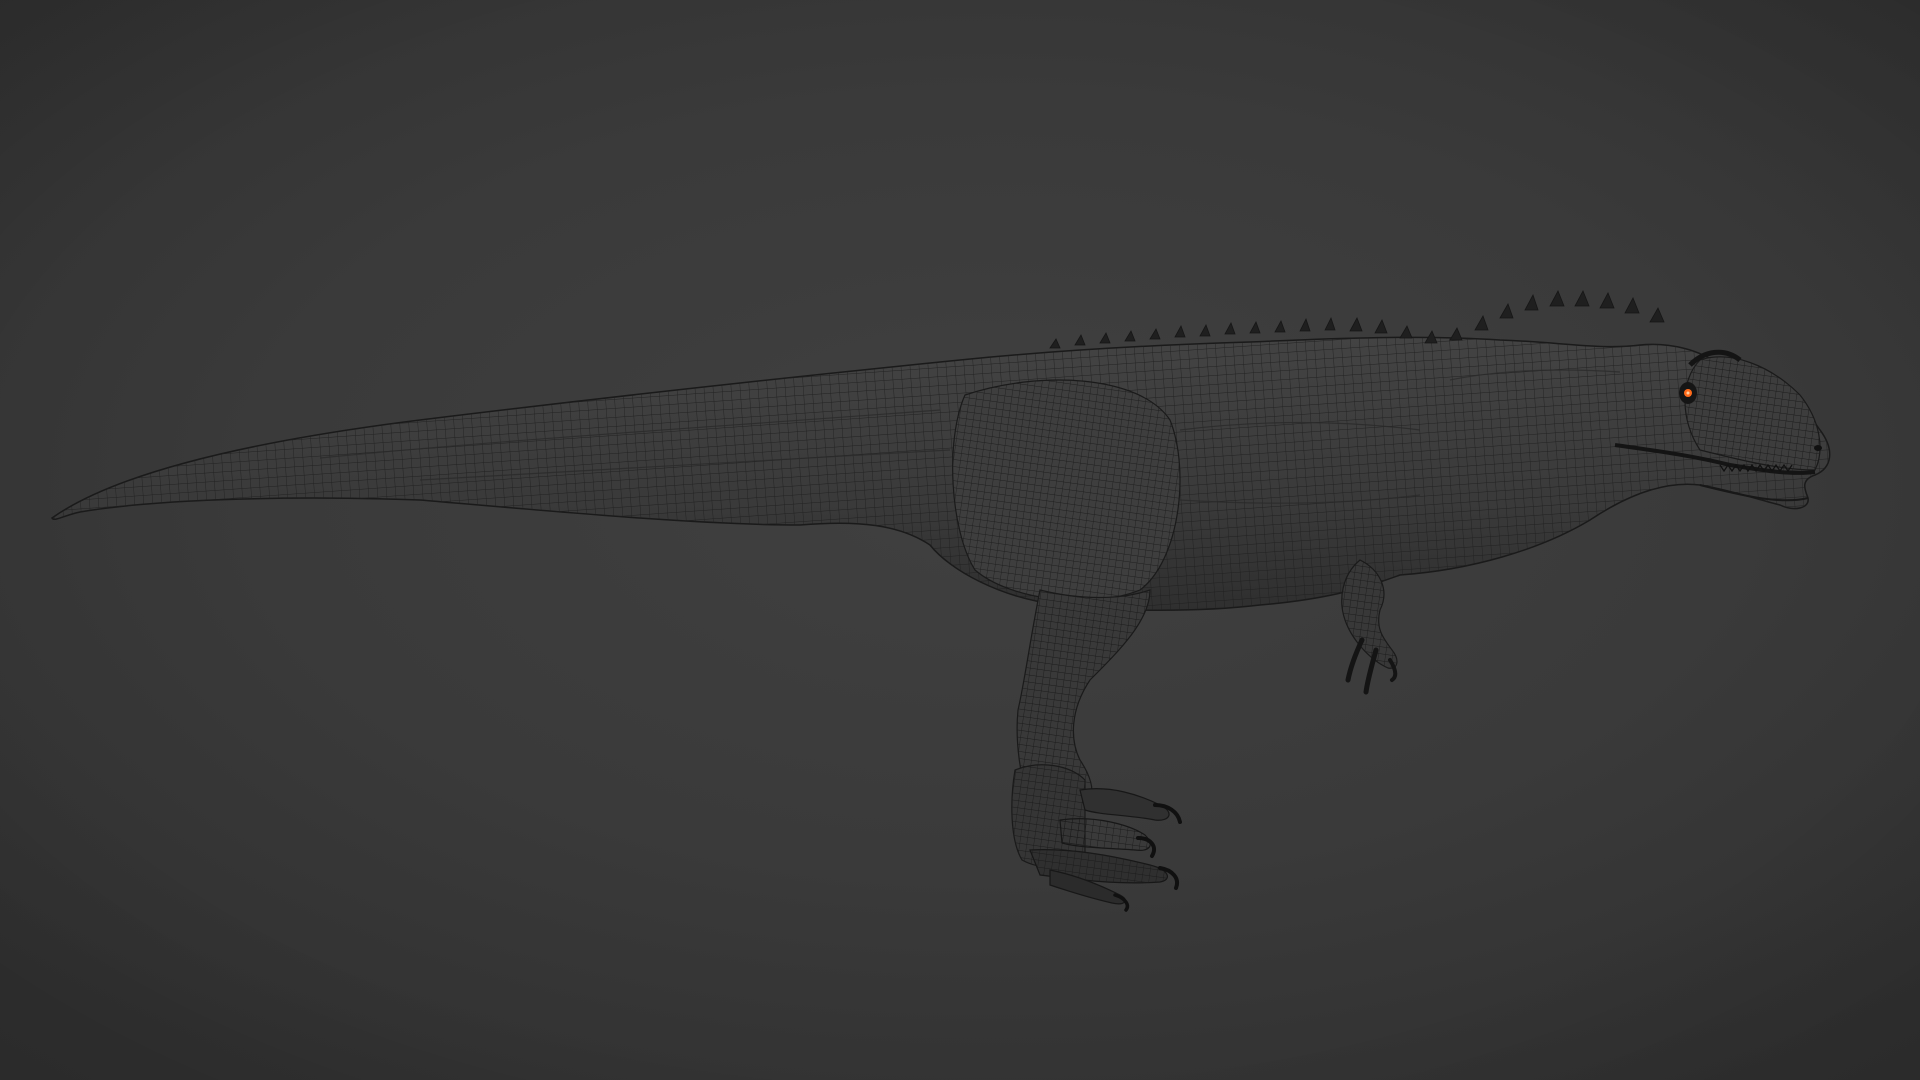 This screenshot has height=1080, width=1920. What do you see at coordinates (1688, 393) in the screenshot?
I see `eye-icon` at bounding box center [1688, 393].